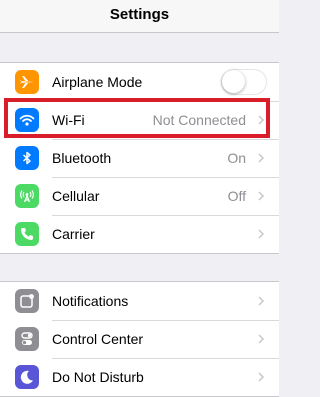 Image resolution: width=320 pixels, height=397 pixels. What do you see at coordinates (76, 196) in the screenshot?
I see `cellular-label: Cellular` at bounding box center [76, 196].